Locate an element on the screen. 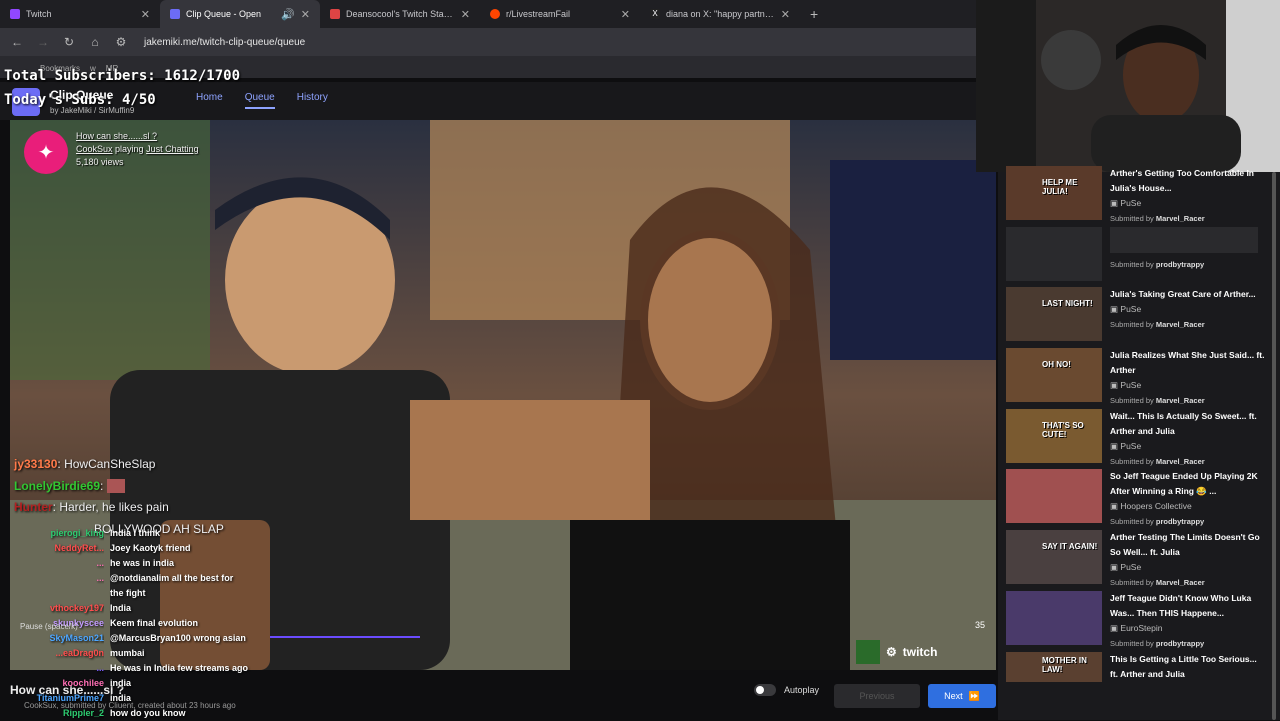 Image resolution: width=1280 pixels, height=721 pixels. channel-avatar-icon: ✦ is located at coordinates (46, 152).